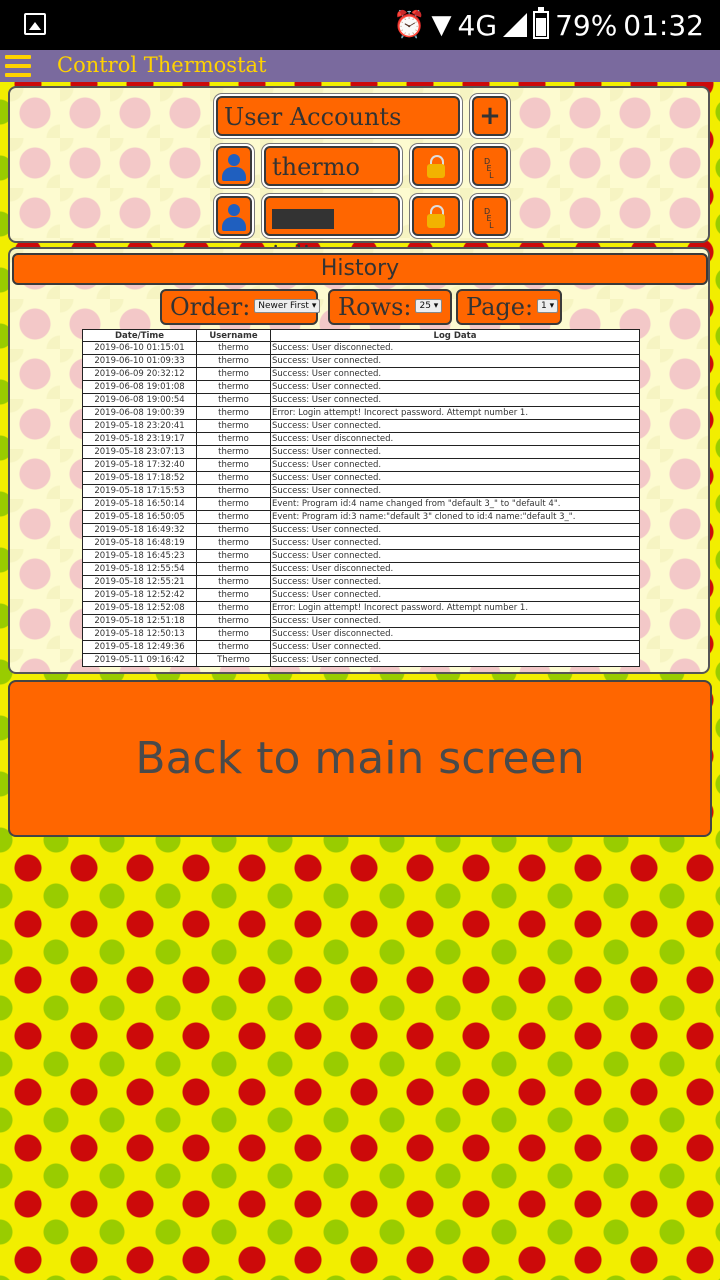 The image size is (720, 1280). Describe the element at coordinates (429, 305) in the screenshot. I see `rows-select: 25 ▾` at that location.